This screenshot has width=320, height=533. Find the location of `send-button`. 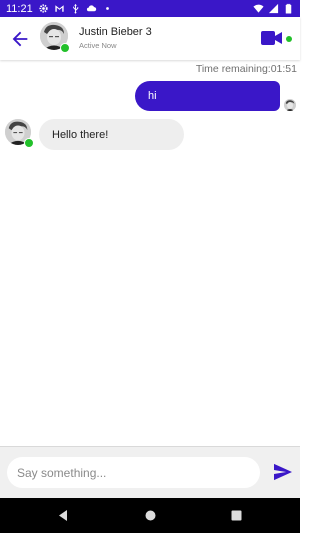

send-button is located at coordinates (283, 472).